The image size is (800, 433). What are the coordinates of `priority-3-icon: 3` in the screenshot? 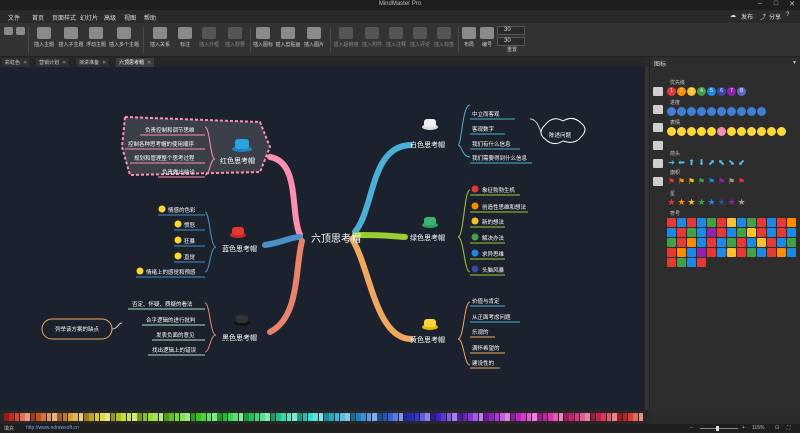 It's located at (691, 91).